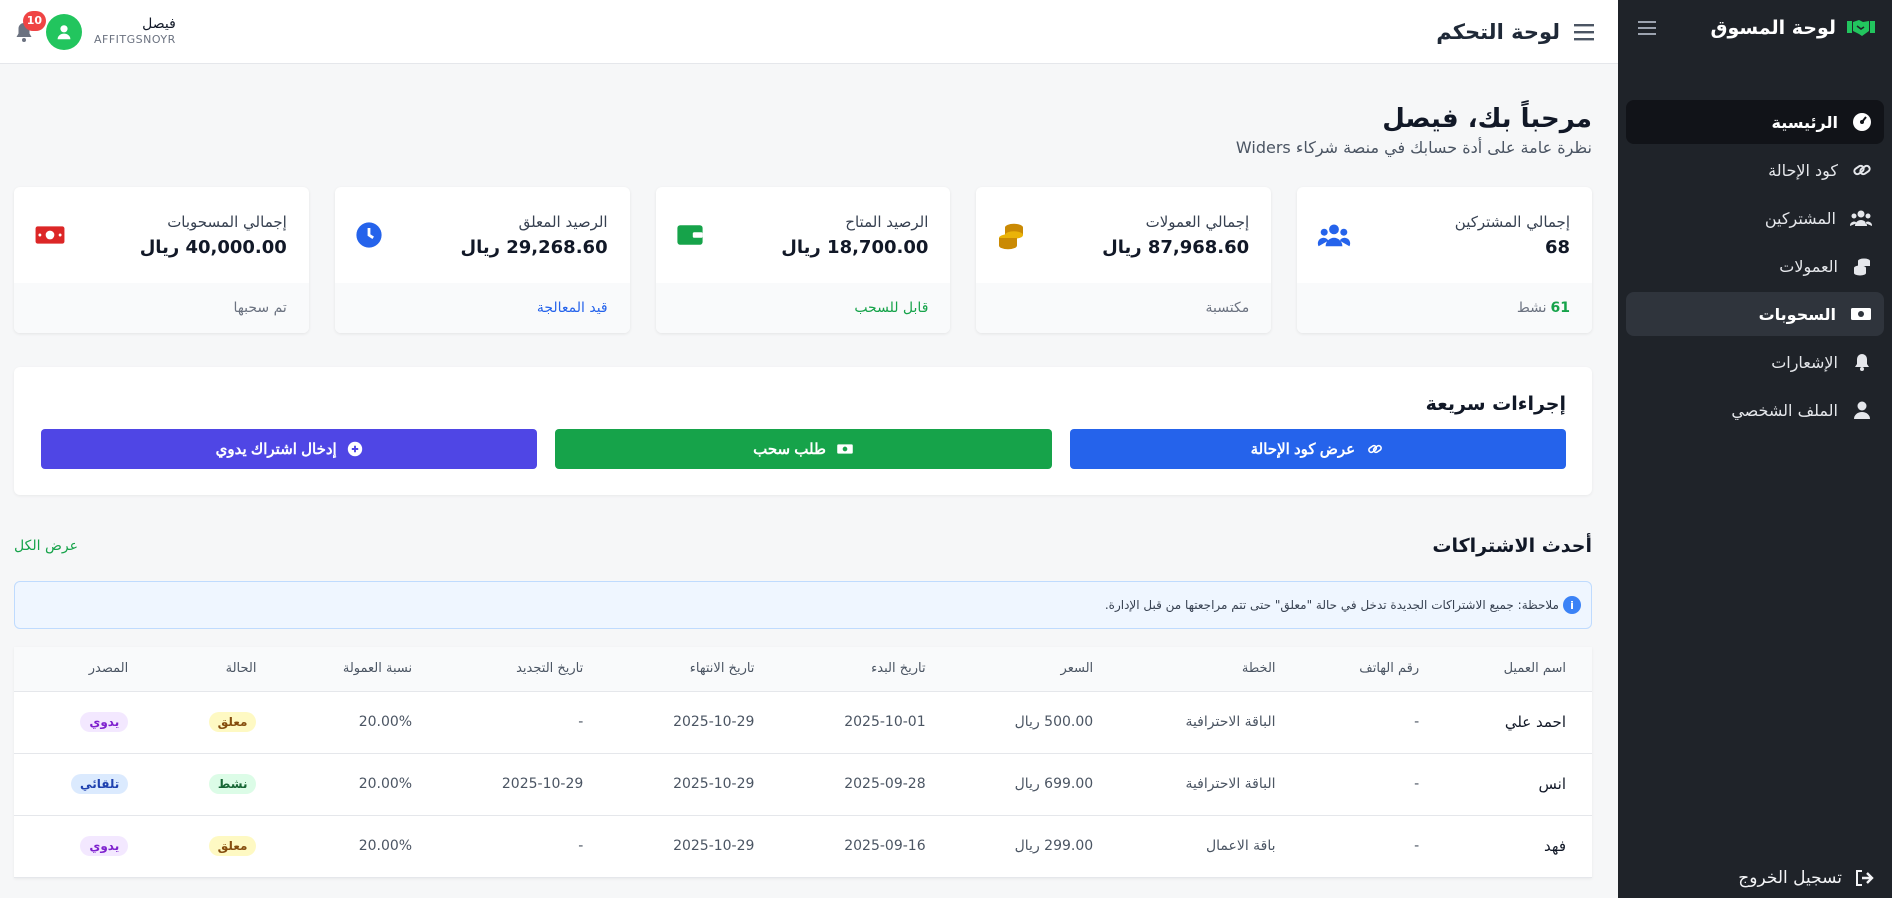  What do you see at coordinates (891, 308) in the screenshot?
I see `stat-footer: قابل للسحب` at bounding box center [891, 308].